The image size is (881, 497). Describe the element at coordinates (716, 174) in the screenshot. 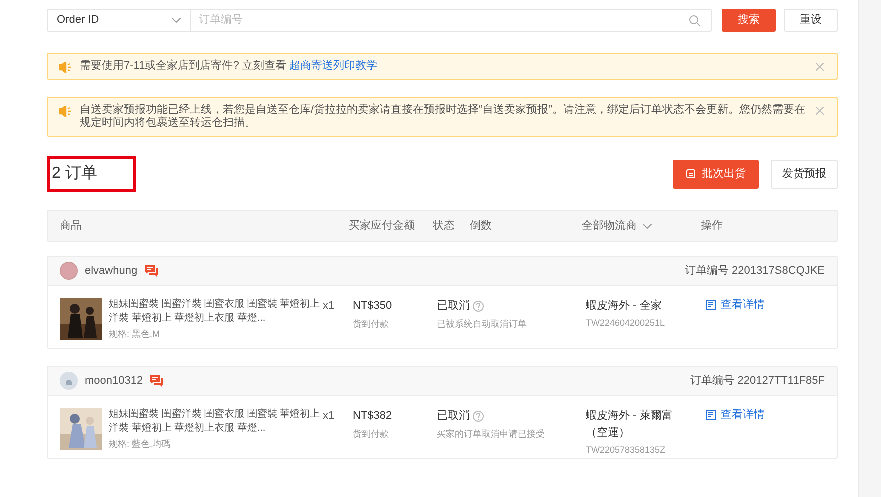

I see `batch-ship-button: 批次出货` at that location.